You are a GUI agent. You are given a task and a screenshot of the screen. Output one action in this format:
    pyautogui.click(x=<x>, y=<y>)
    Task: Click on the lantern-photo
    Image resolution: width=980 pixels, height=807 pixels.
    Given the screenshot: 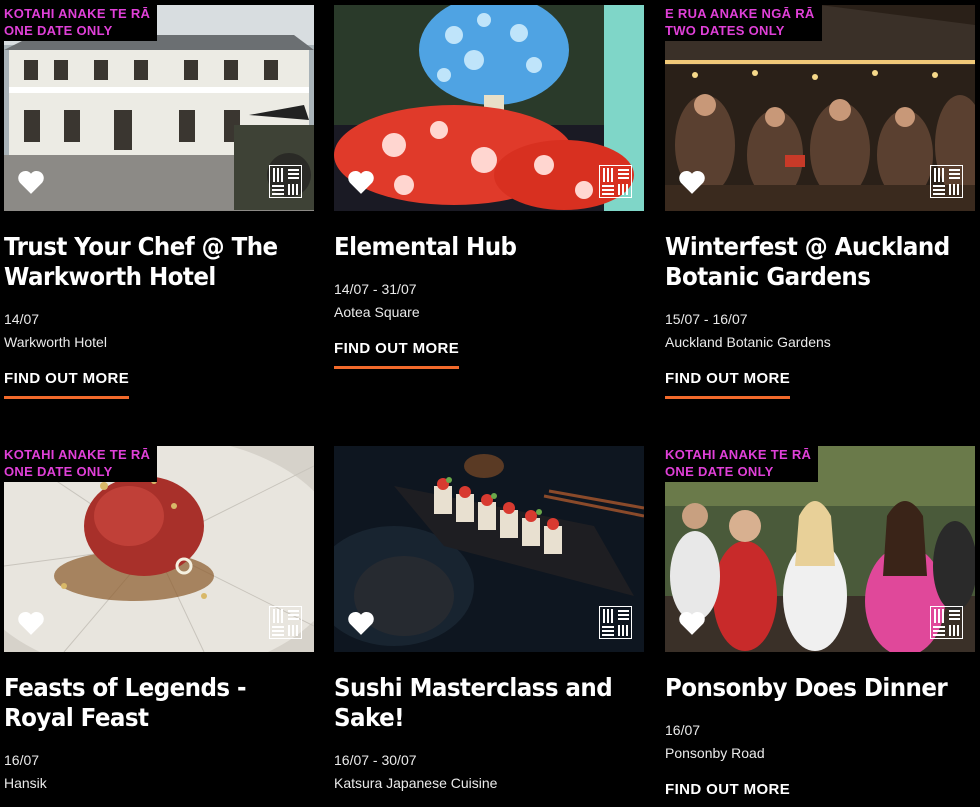 What is the action you would take?
    pyautogui.click(x=489, y=108)
    